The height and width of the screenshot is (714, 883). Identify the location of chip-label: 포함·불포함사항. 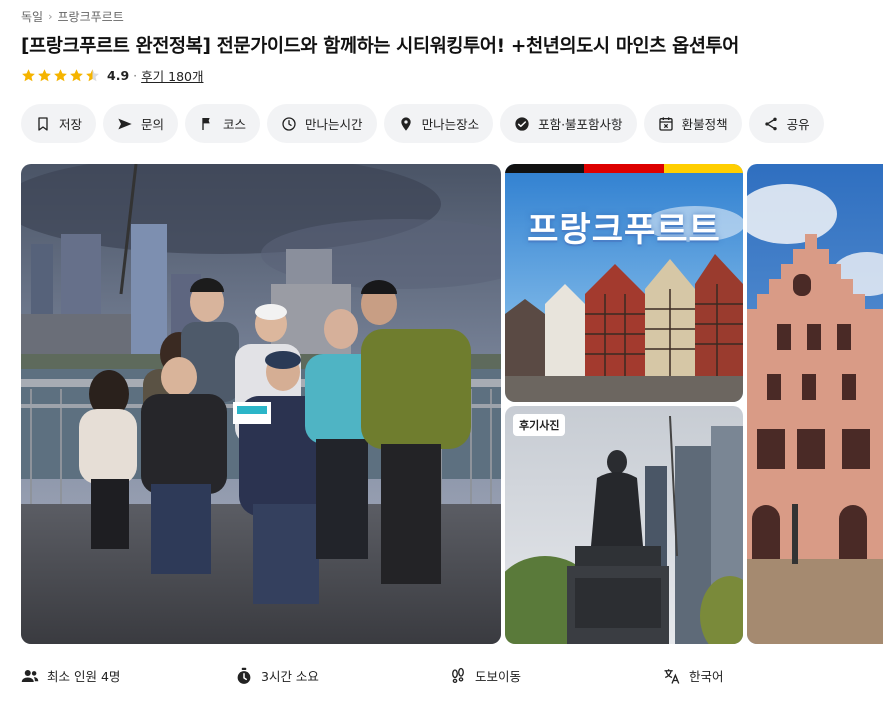
(580, 124).